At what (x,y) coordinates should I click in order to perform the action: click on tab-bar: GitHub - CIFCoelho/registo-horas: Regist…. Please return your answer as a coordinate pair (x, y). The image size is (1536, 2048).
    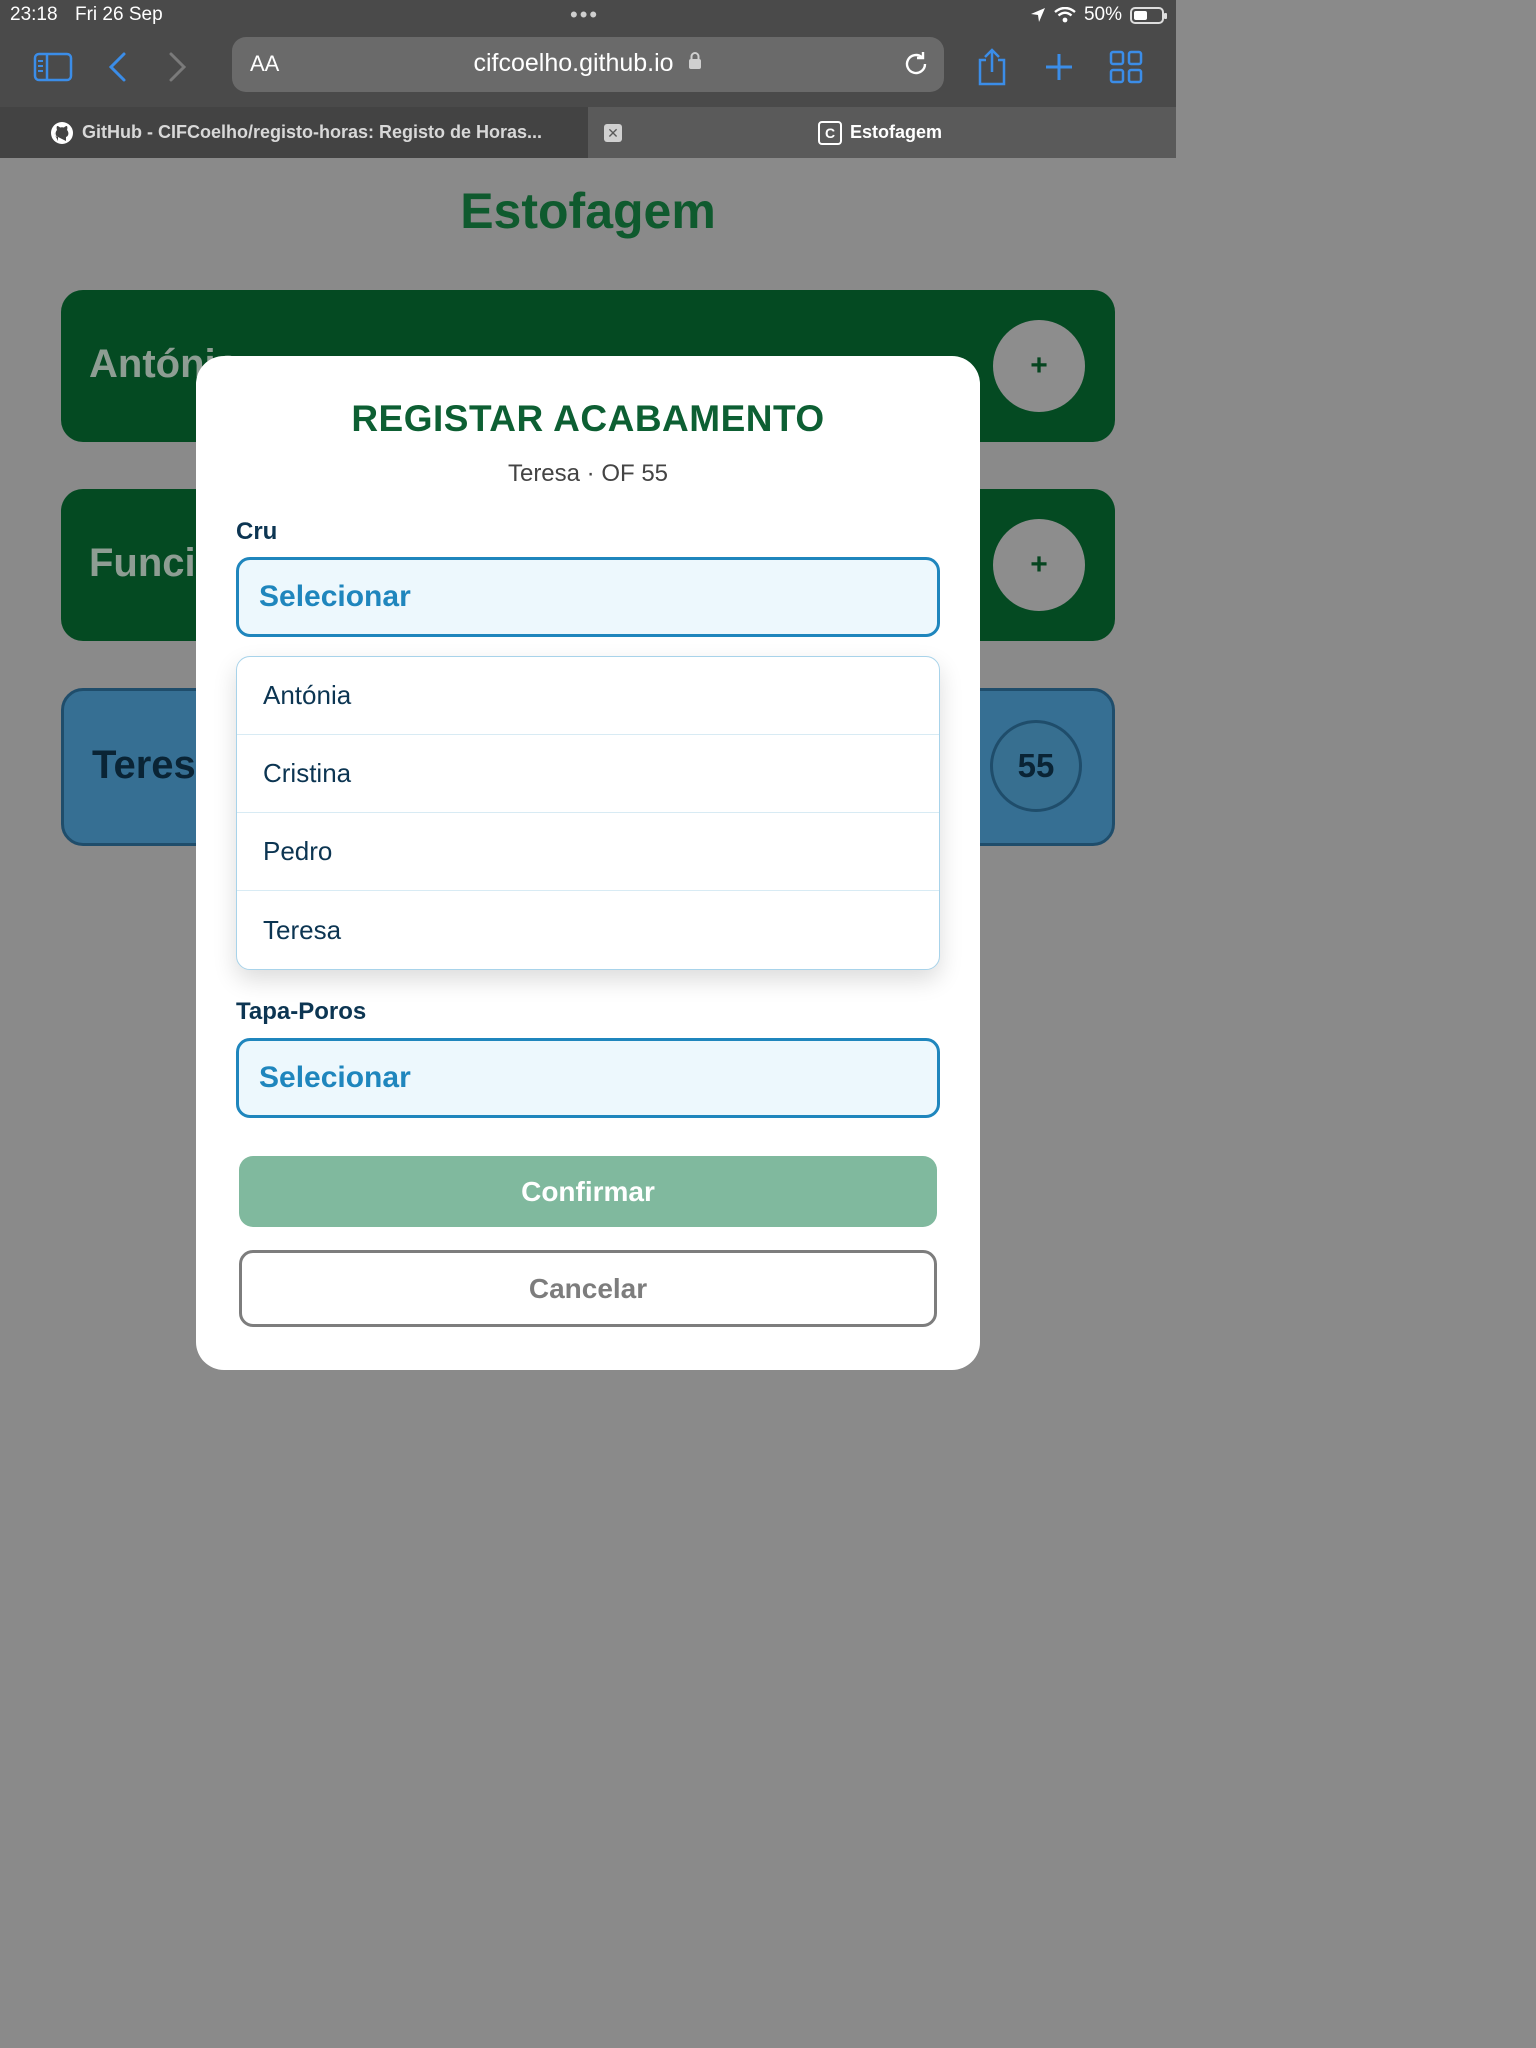
    Looking at the image, I should click on (588, 132).